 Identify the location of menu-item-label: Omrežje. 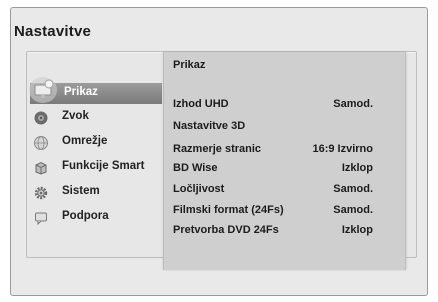
(85, 141).